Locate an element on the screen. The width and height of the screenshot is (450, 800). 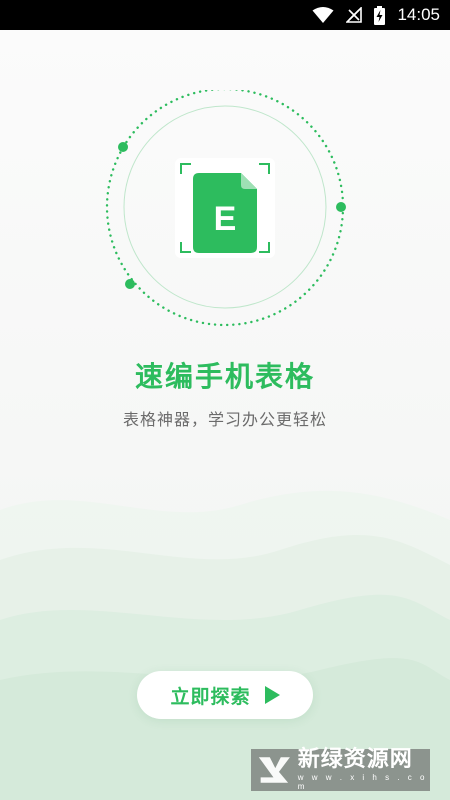
play-icon is located at coordinates (272, 695).